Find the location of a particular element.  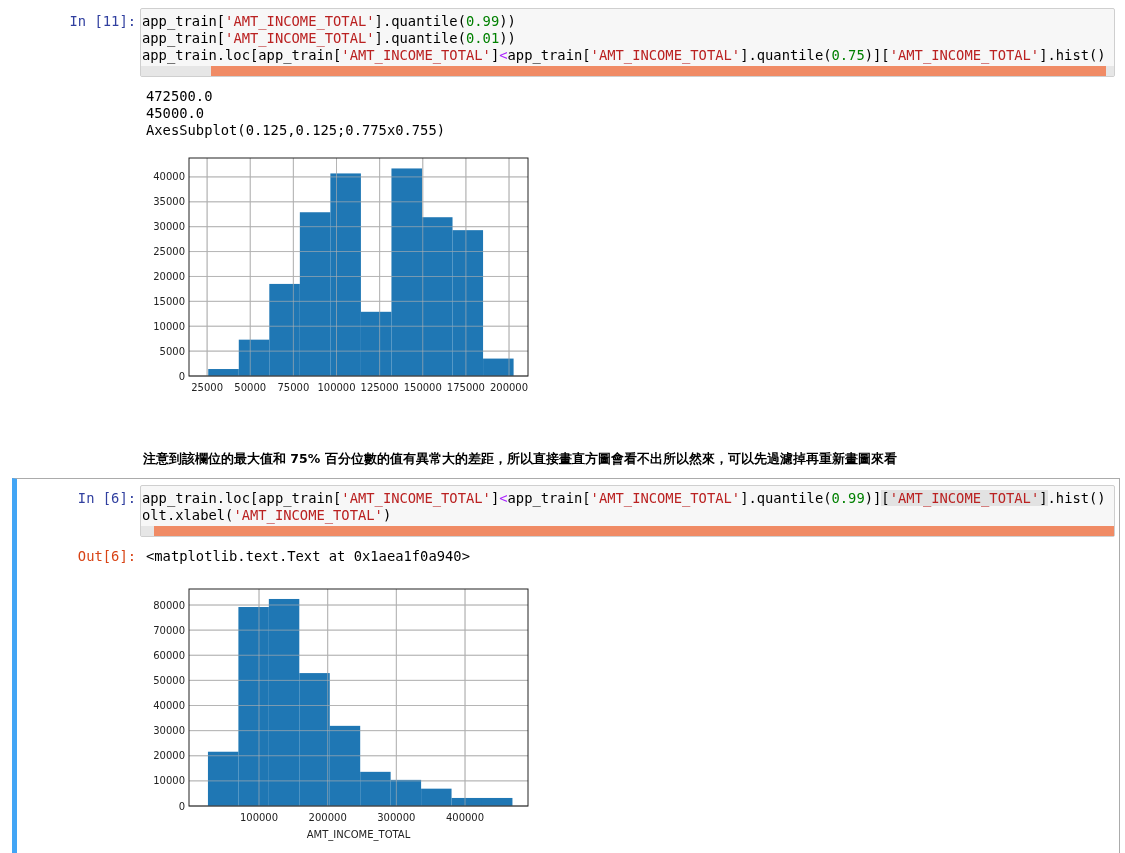

axis-tick-label: 80000 is located at coordinates (169, 605).